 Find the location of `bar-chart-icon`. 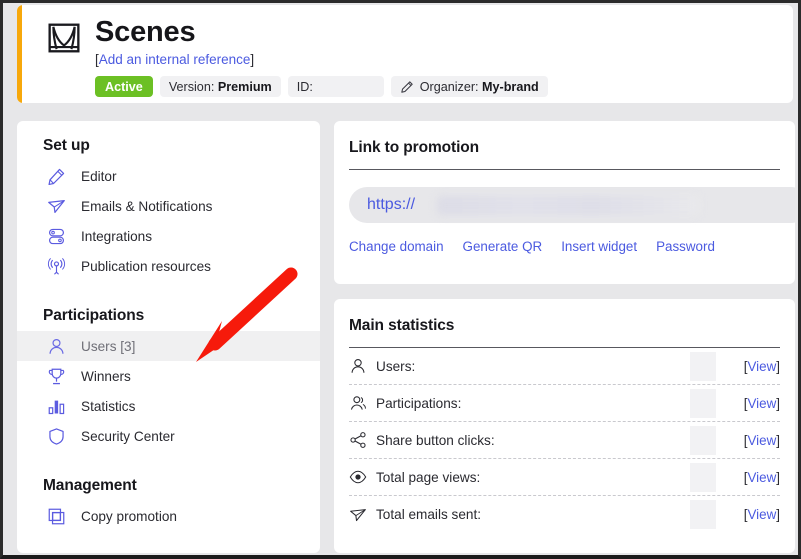

bar-chart-icon is located at coordinates (56, 407).